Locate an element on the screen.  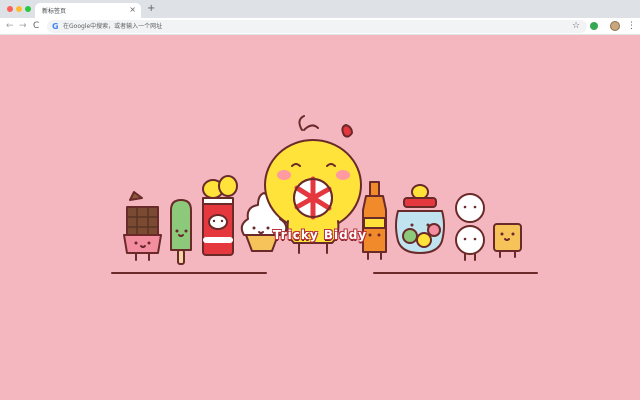
tab-strip: 新标签页 × + is located at coordinates (320, 9).